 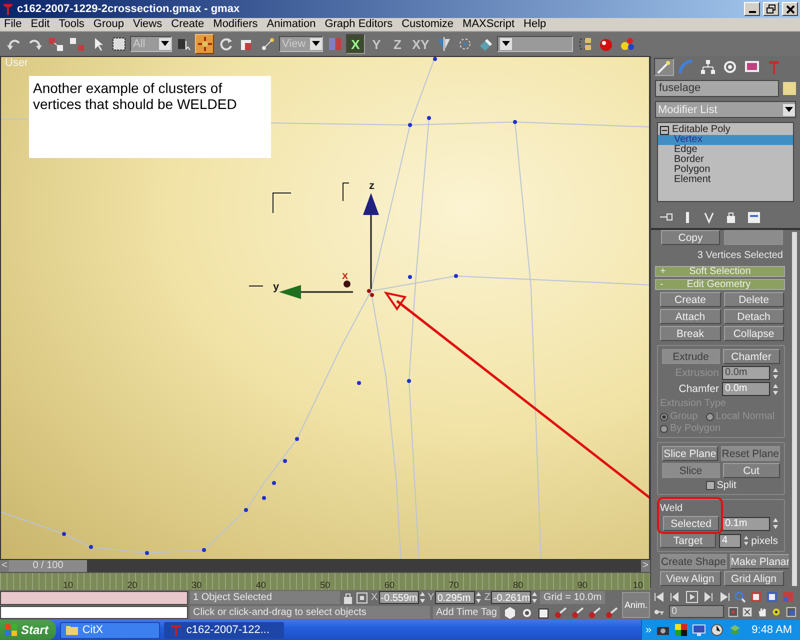 I want to click on object-color-swatch, so click(x=789, y=88).